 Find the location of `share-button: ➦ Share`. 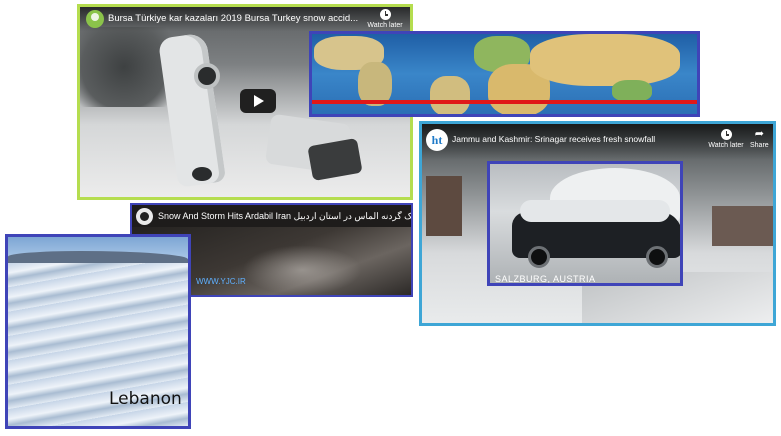

share-button: ➦ Share is located at coordinates (759, 139).